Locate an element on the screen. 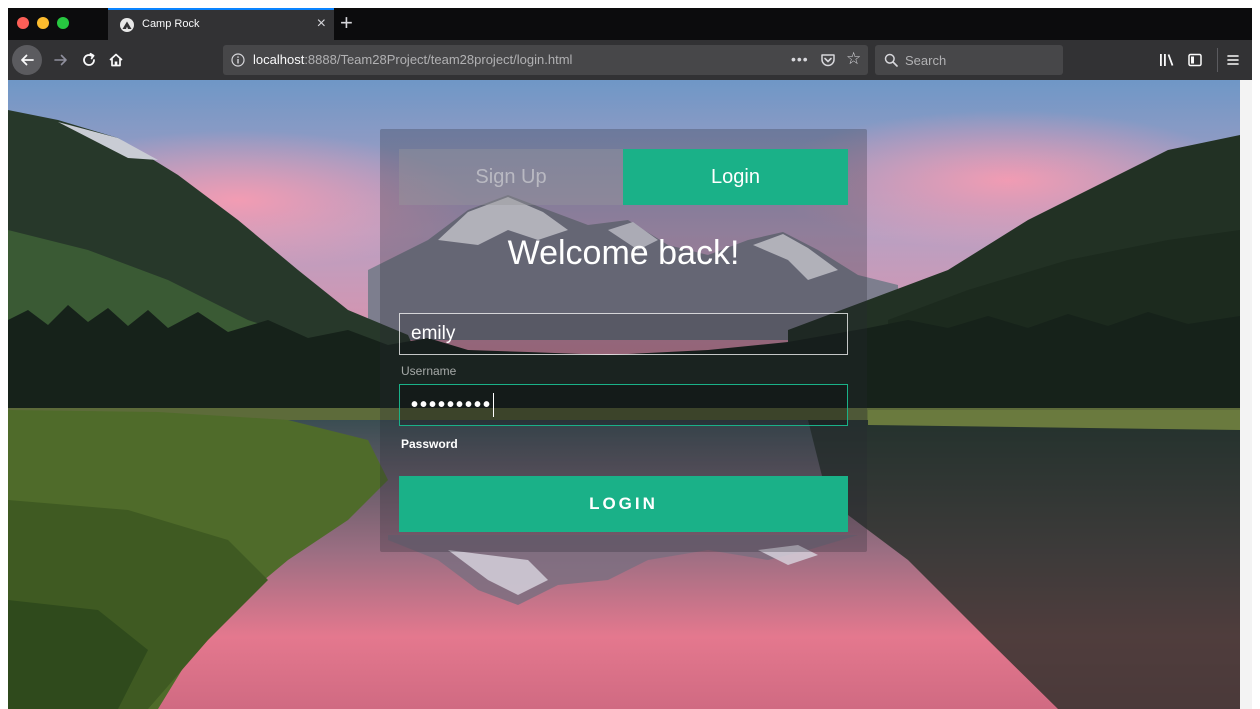 The width and height of the screenshot is (1260, 709). forward-button is located at coordinates (61, 60).